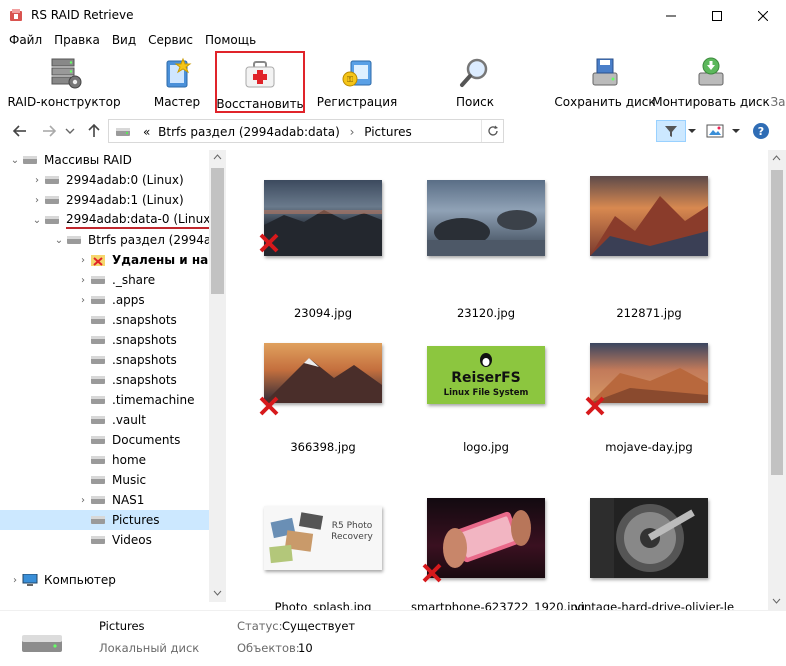  I want to click on filter-dropdown-icon, so click(692, 131).